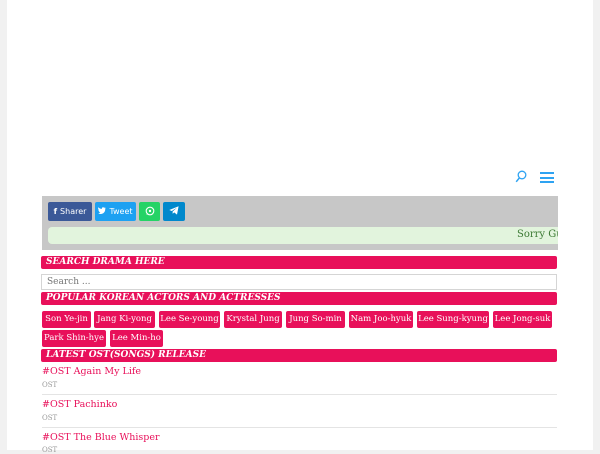  What do you see at coordinates (299, 262) in the screenshot?
I see `search-section-heading: SEARCH DRAMA HERE` at bounding box center [299, 262].